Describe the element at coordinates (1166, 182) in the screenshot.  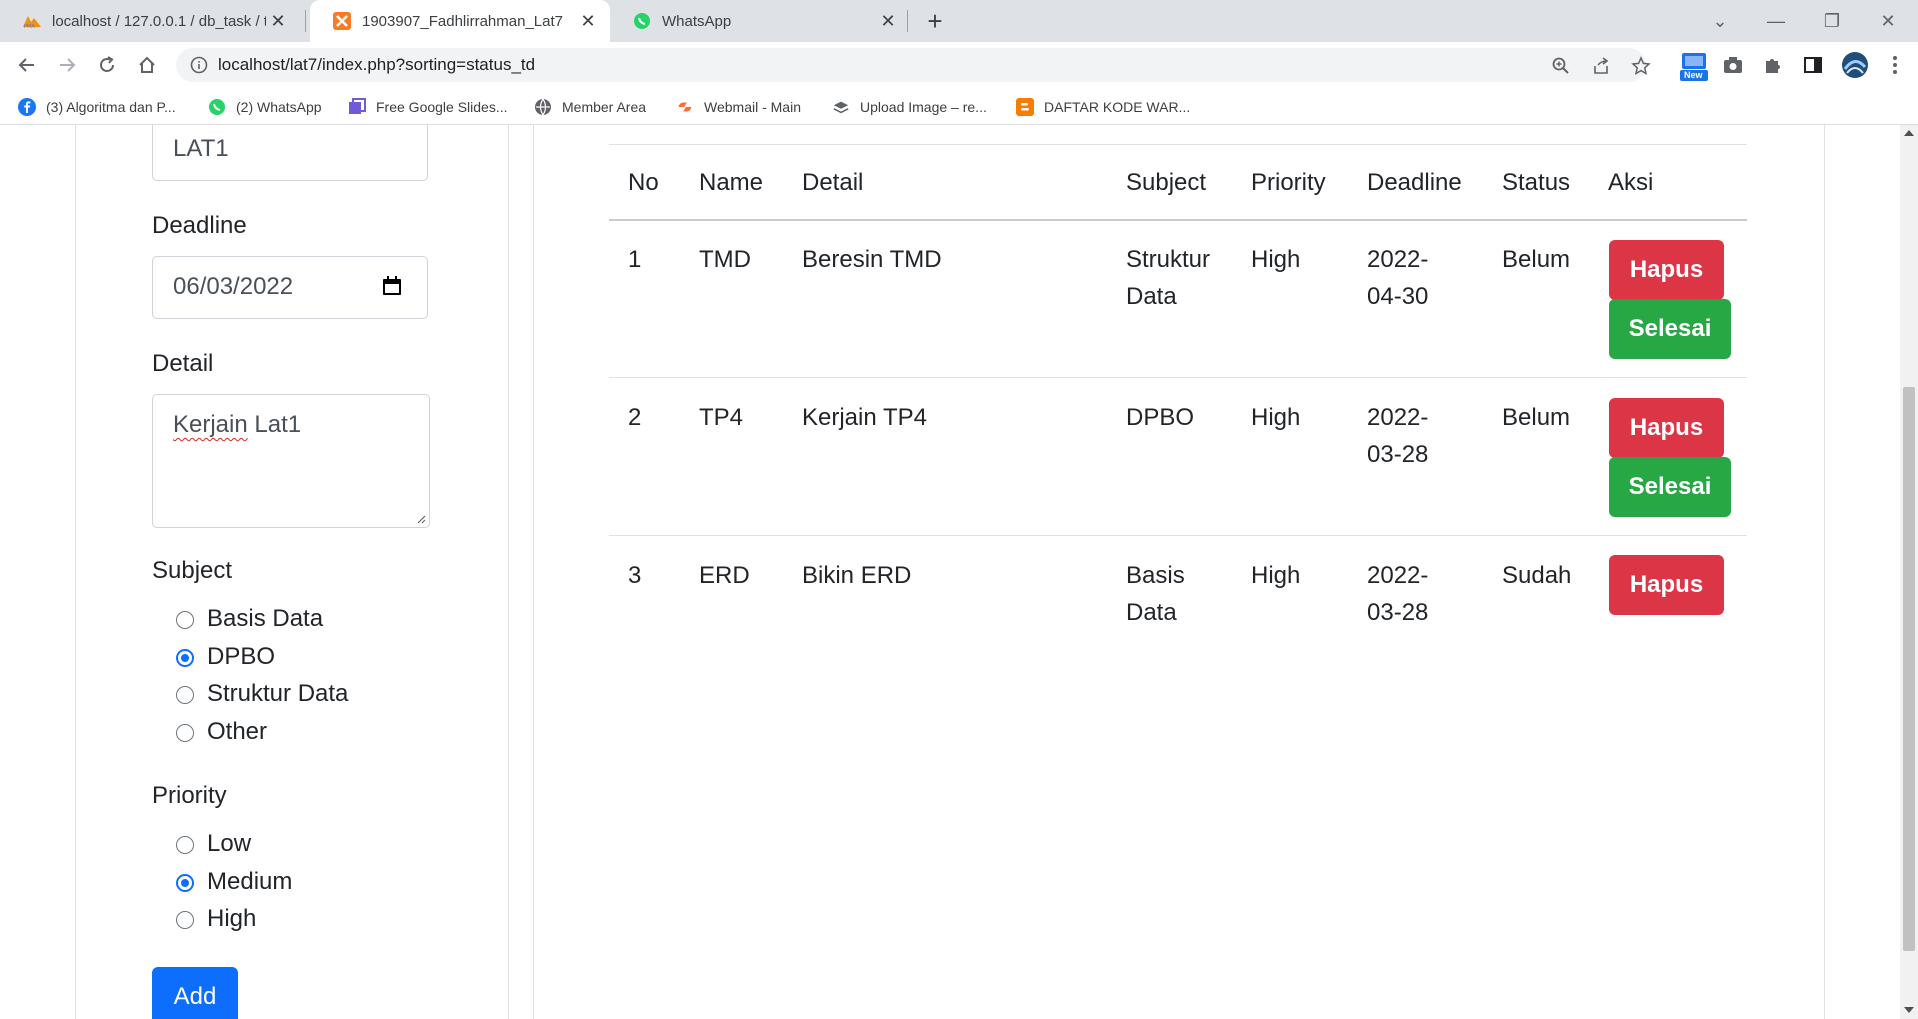
I see `column-header: Subject` at that location.